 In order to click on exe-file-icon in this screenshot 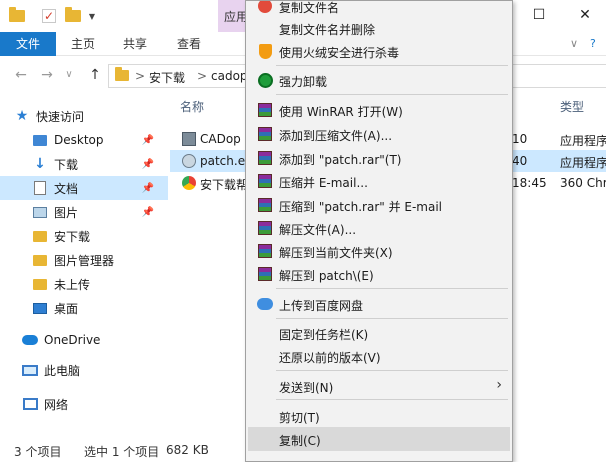, I will do `click(189, 139)`.